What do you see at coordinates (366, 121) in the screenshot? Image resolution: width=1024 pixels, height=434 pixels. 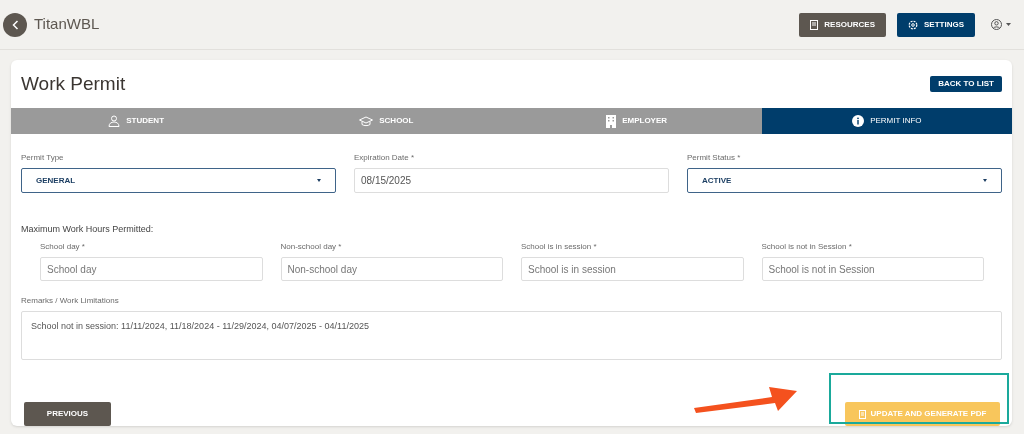 I see `graduation-cap-icon` at bounding box center [366, 121].